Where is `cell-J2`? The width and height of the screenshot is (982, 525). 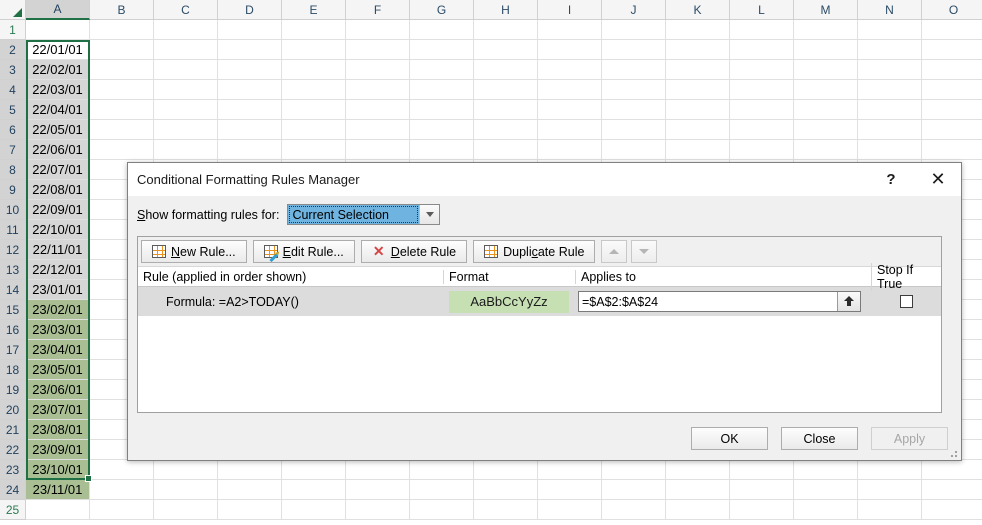
cell-J2 is located at coordinates (634, 50).